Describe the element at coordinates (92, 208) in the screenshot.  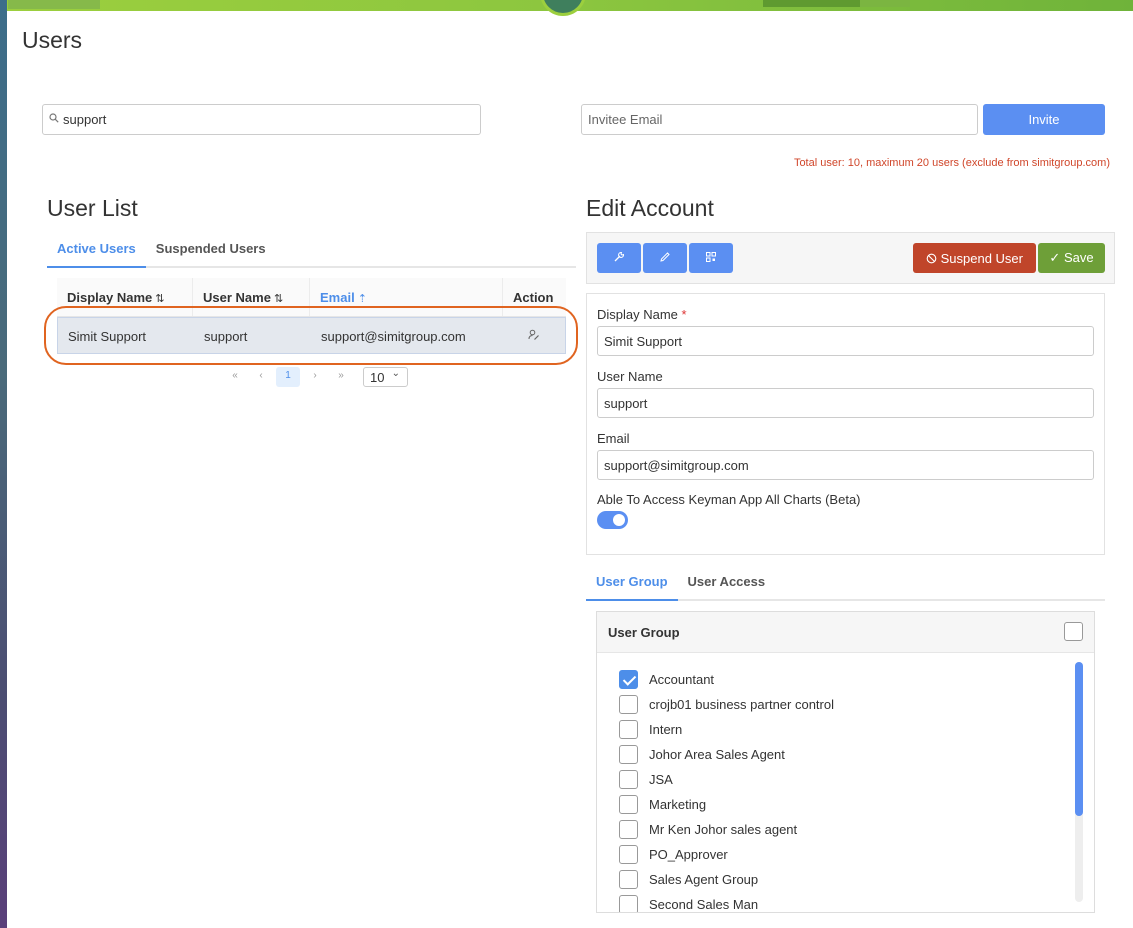
I see `user-list-title: User List` at that location.